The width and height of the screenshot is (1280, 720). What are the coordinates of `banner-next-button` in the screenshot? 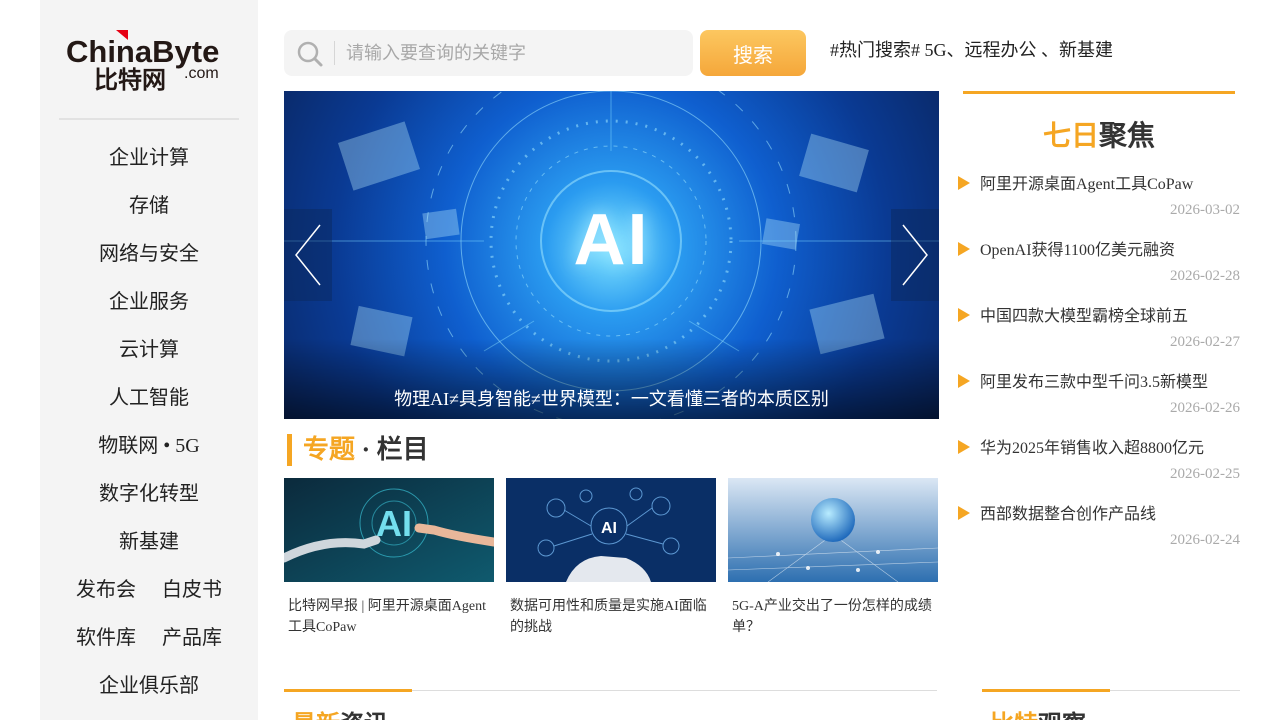 It's located at (915, 255).